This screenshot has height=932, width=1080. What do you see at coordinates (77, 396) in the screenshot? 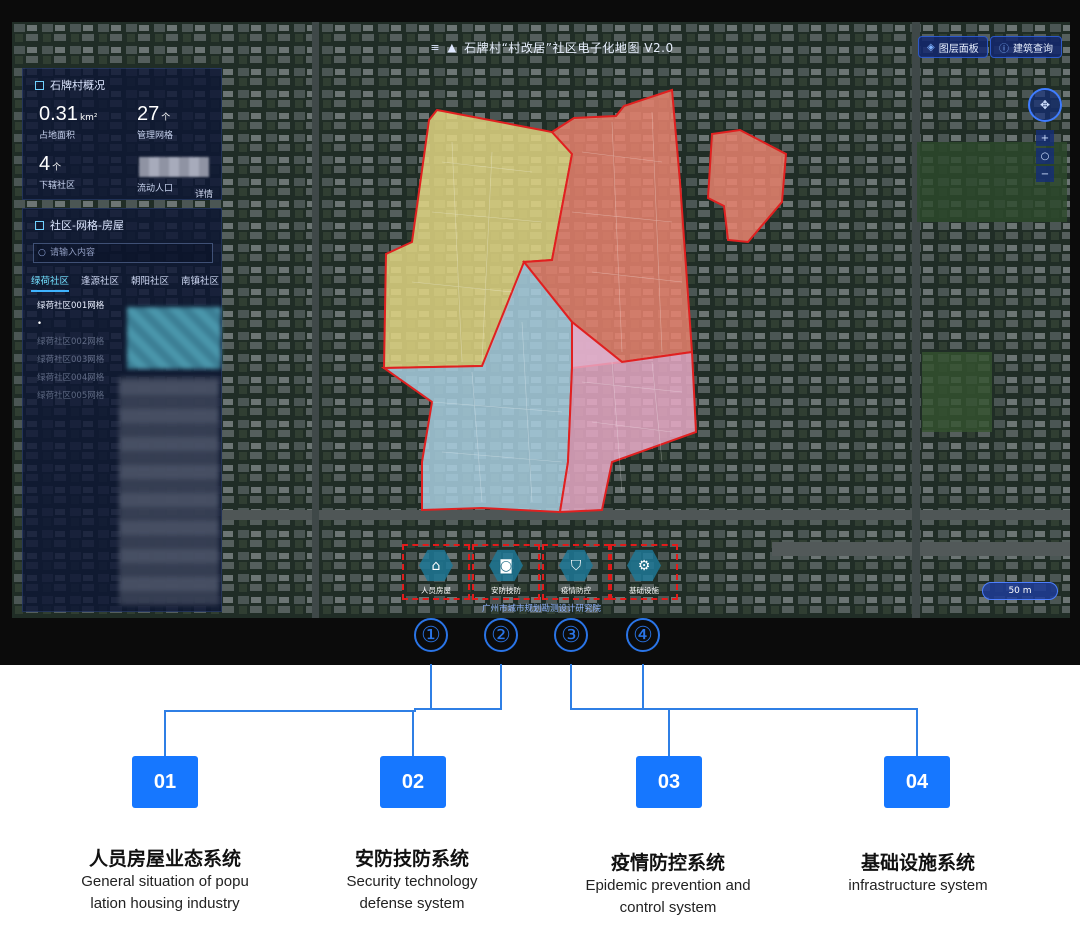
I see `list-item: 绿荷社区005网格` at bounding box center [77, 396].